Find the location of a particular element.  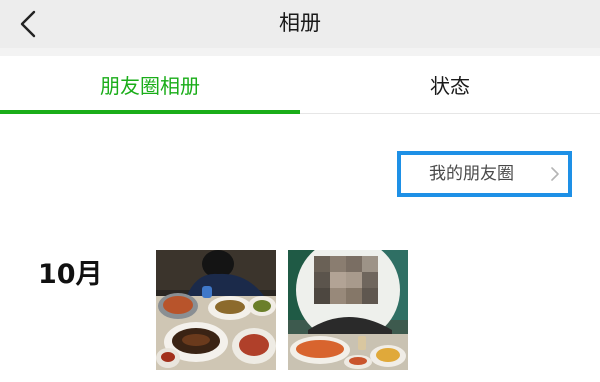

my-moments-label: 我的朋友圈 is located at coordinates (471, 174).